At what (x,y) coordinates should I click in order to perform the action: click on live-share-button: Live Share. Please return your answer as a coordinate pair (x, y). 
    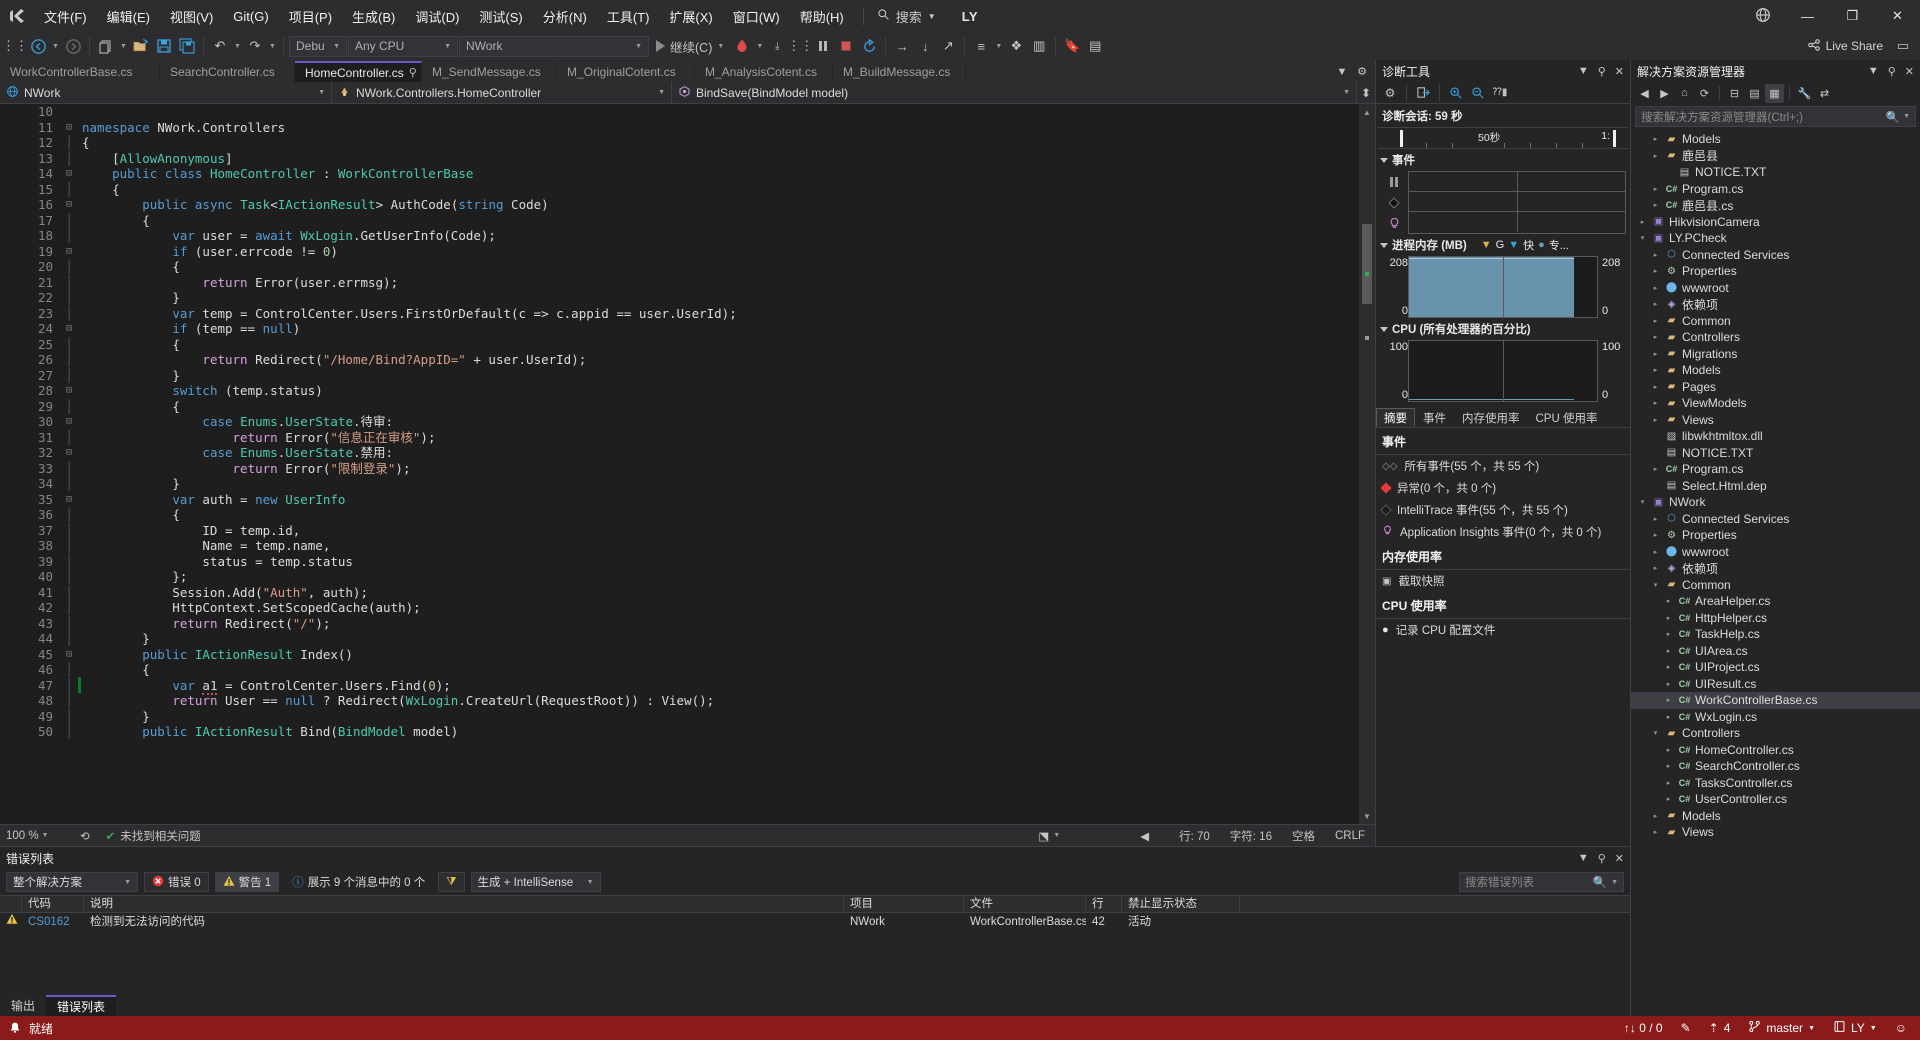
    Looking at the image, I should click on (1845, 46).